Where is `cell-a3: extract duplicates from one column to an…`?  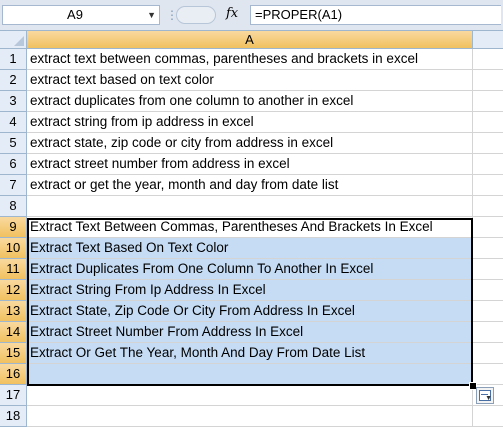 cell-a3: extract duplicates from one column to an… is located at coordinates (250, 101).